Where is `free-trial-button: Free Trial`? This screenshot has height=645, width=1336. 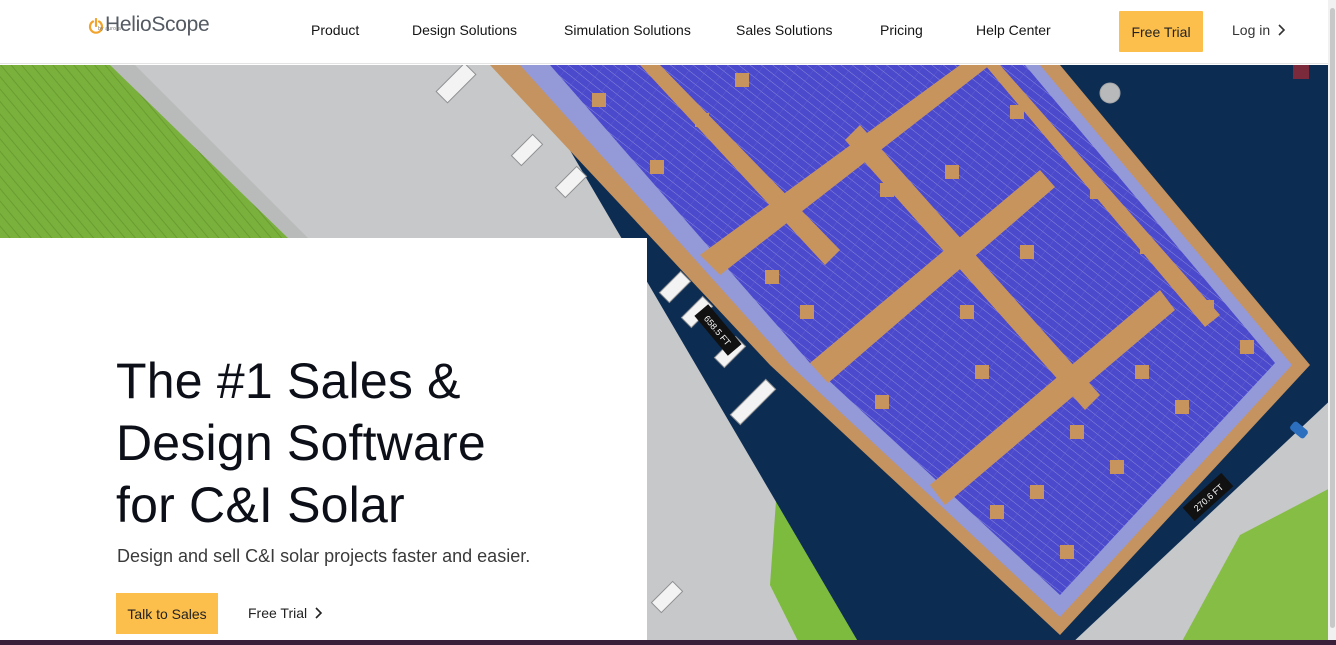 free-trial-button: Free Trial is located at coordinates (1161, 31).